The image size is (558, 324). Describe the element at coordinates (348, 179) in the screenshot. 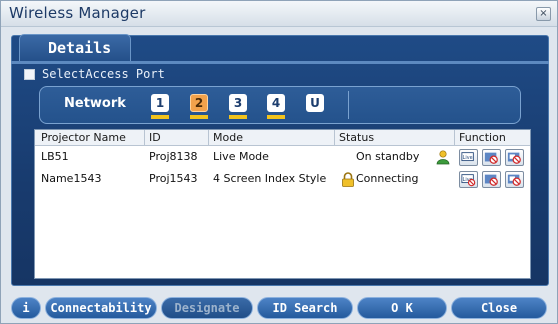

I see `lock-icon` at that location.